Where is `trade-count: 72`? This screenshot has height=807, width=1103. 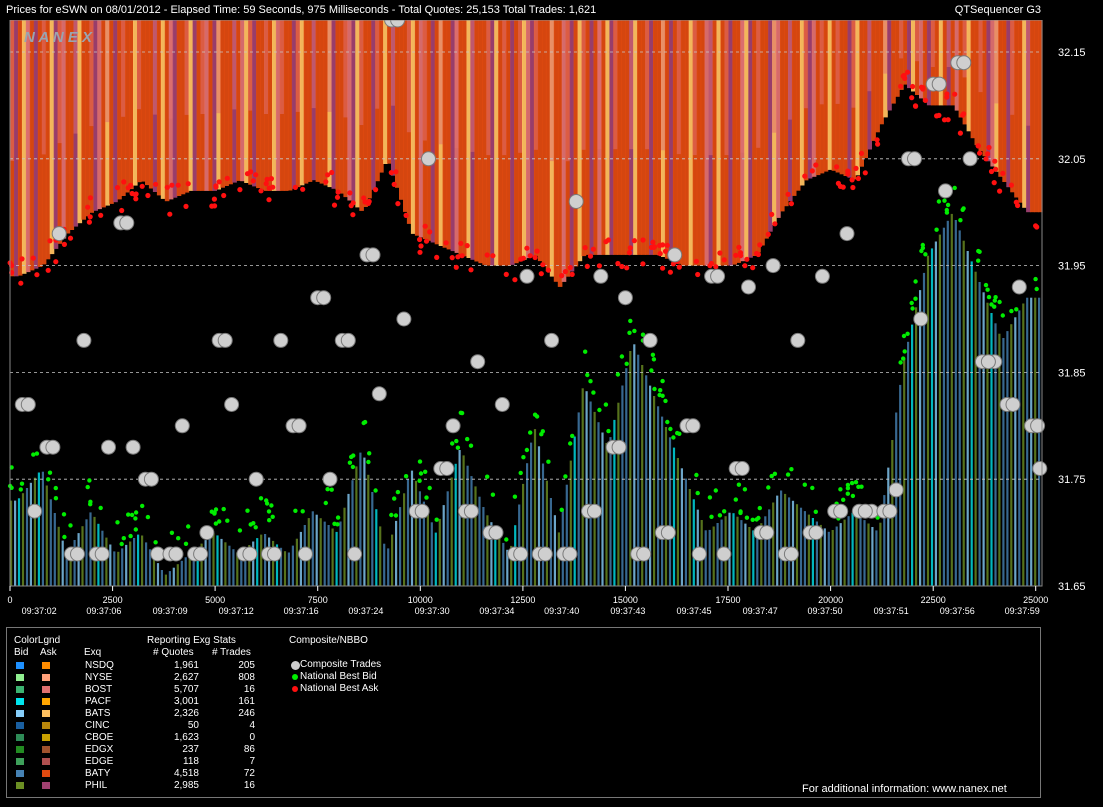 trade-count: 72 is located at coordinates (249, 773).